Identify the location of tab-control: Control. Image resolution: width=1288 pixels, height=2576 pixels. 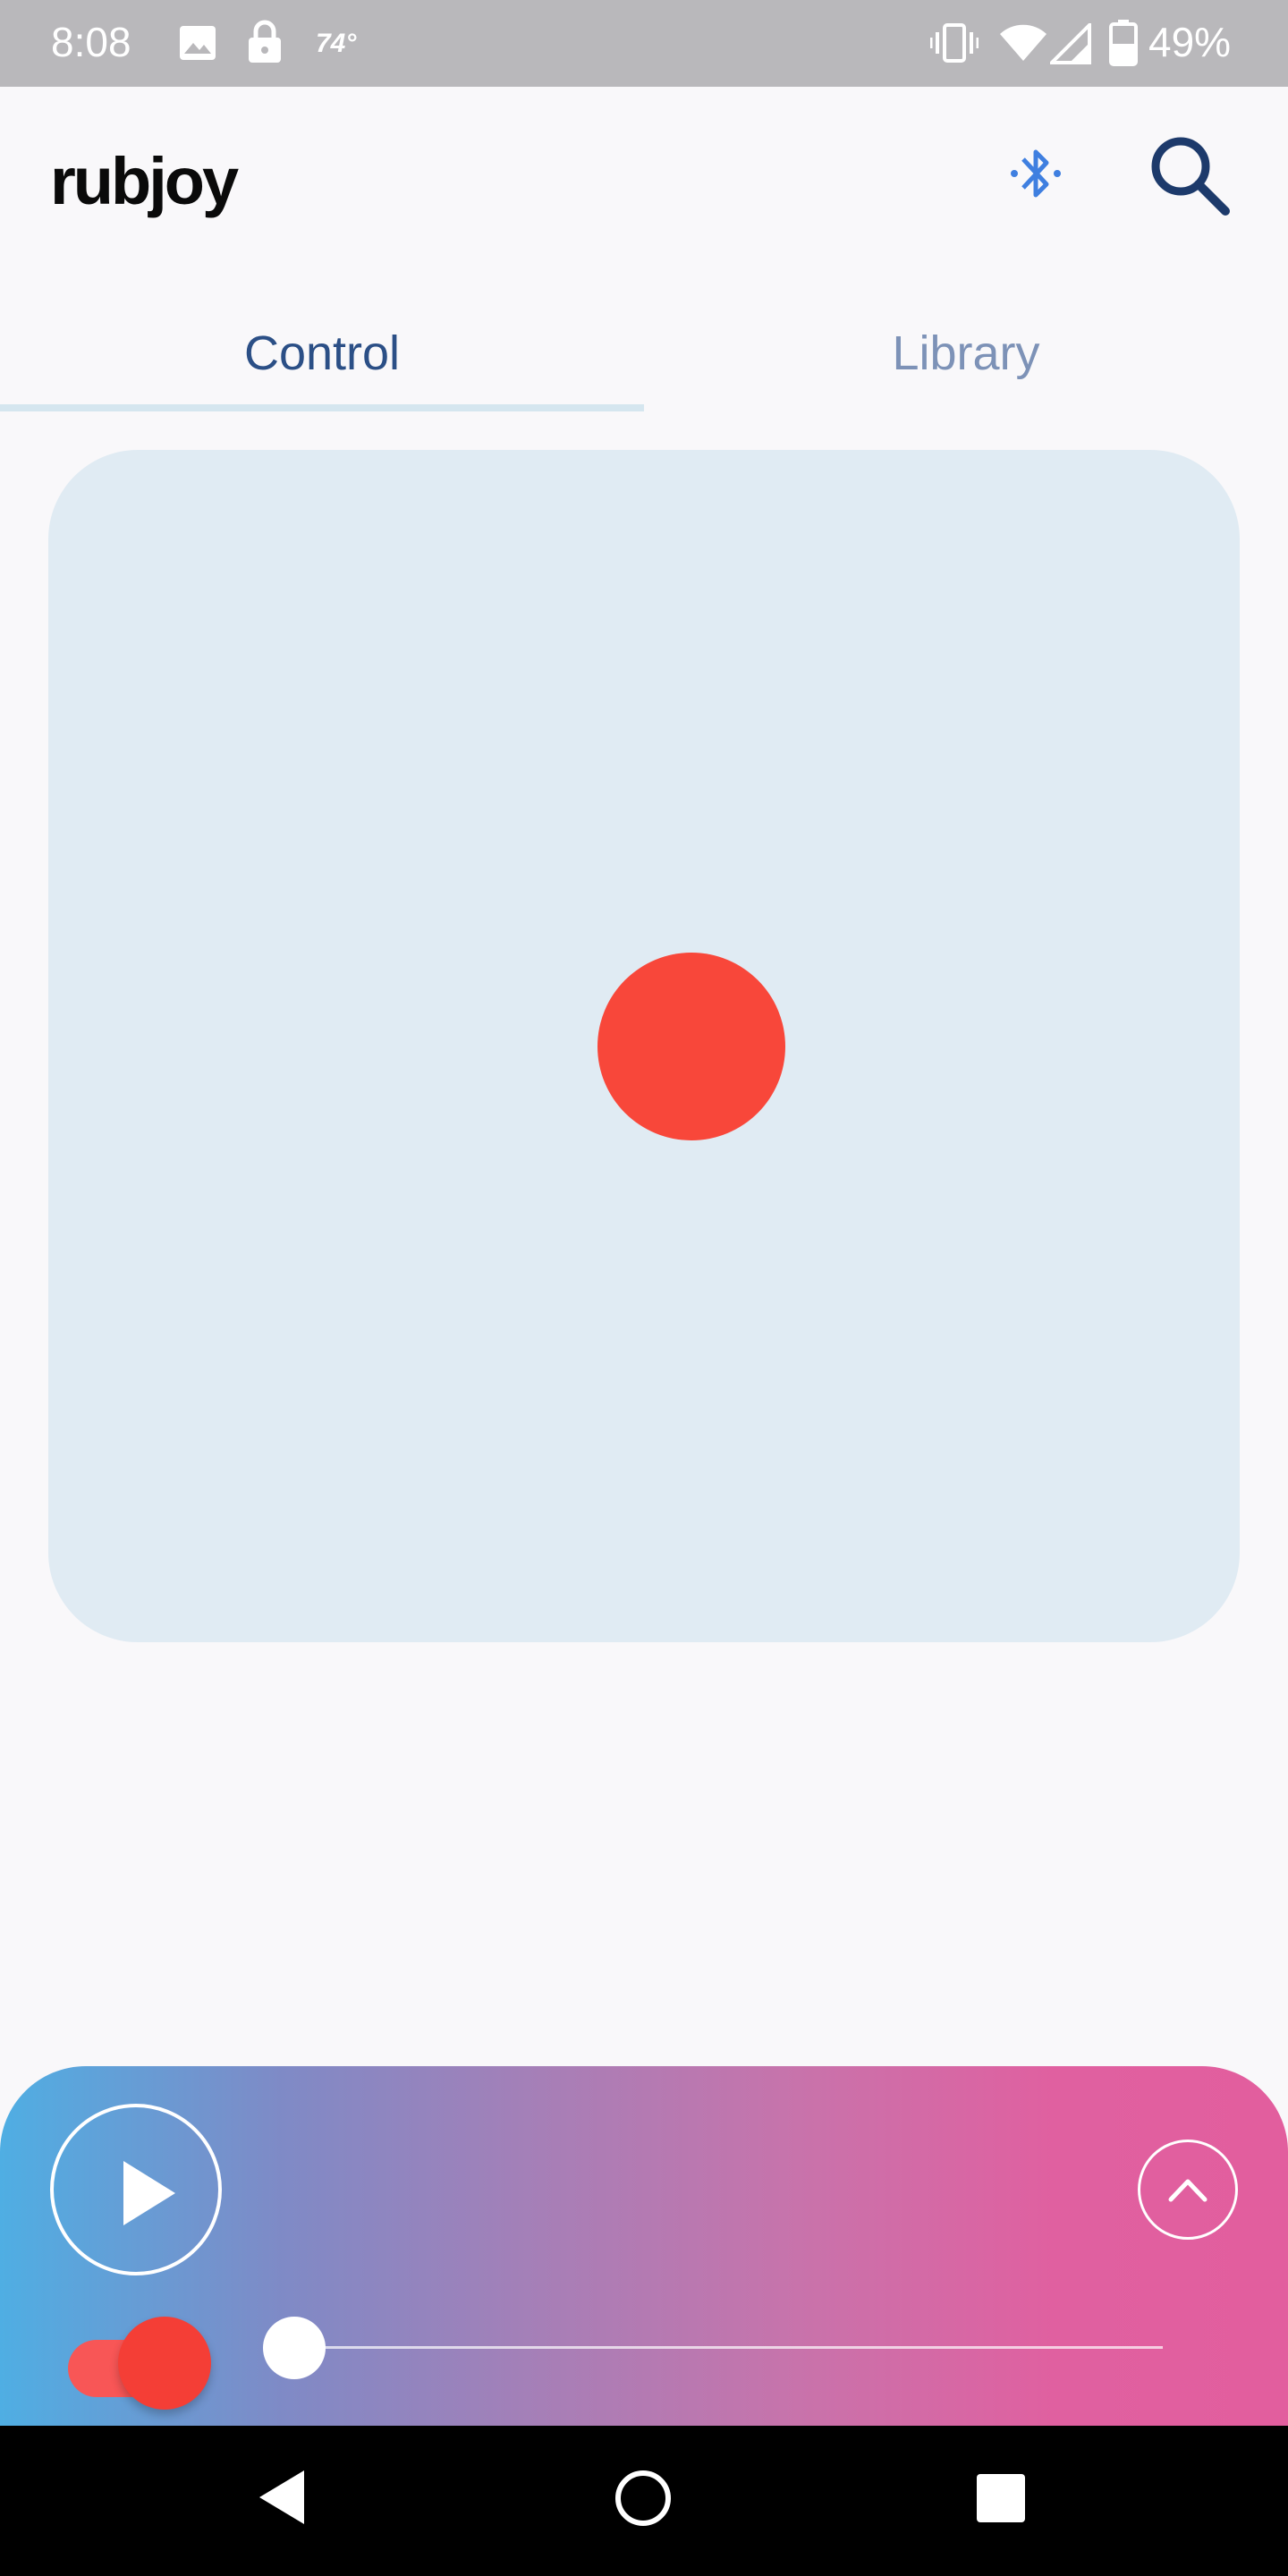
(322, 362).